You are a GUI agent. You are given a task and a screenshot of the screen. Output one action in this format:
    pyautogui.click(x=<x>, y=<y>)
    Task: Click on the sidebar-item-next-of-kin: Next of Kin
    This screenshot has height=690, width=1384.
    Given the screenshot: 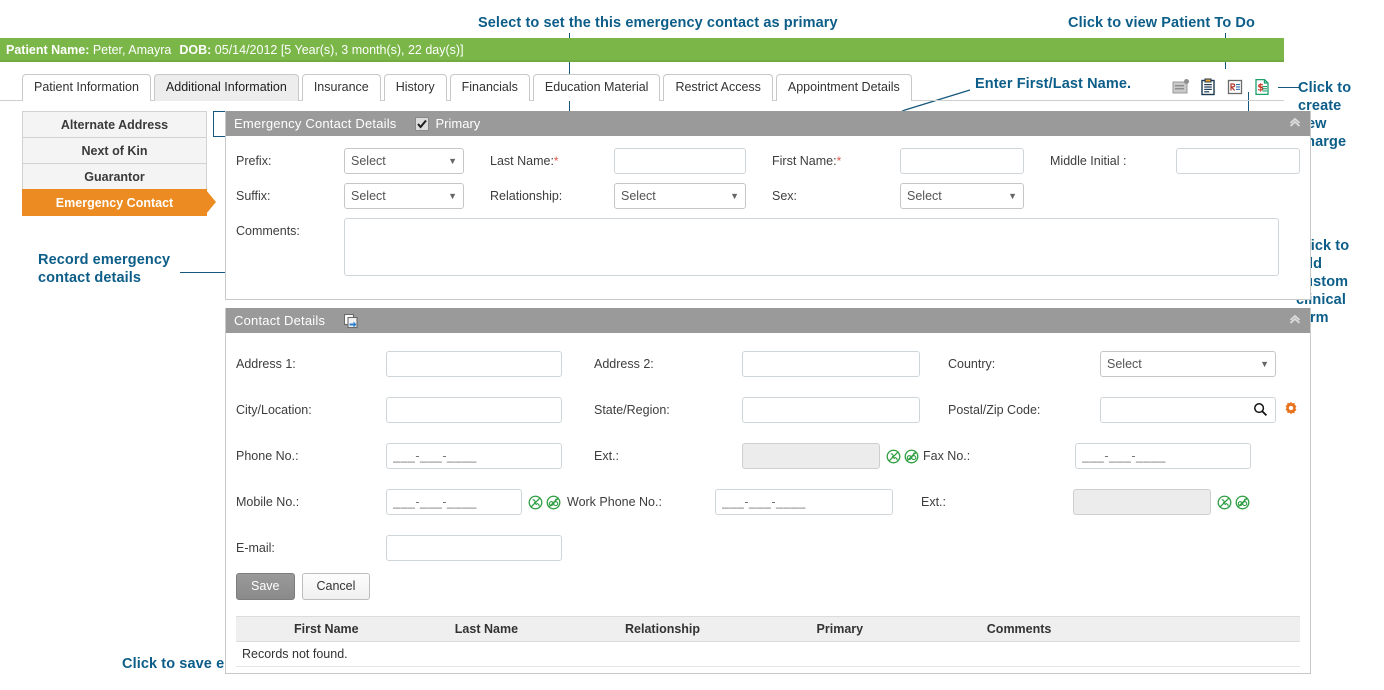 What is the action you would take?
    pyautogui.click(x=114, y=150)
    